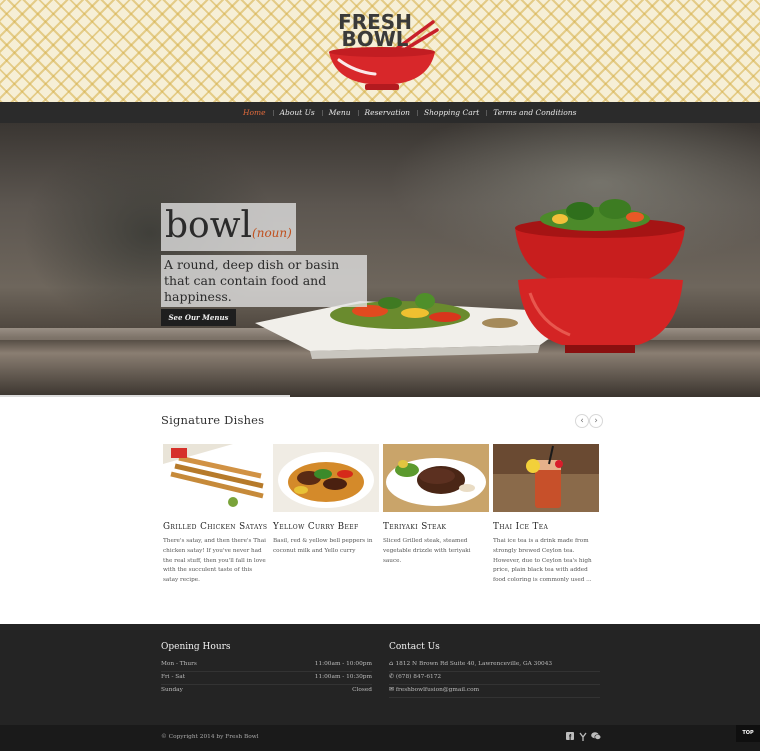 Image resolution: width=760 pixels, height=751 pixels. What do you see at coordinates (272, 233) in the screenshot?
I see `hero-part-of-speech: (noun)` at bounding box center [272, 233].